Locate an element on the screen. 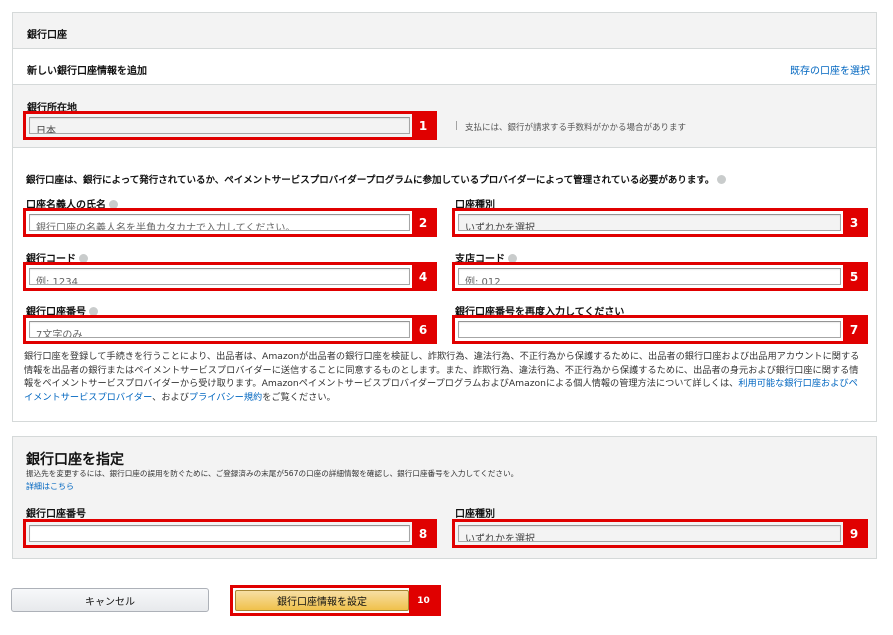 The height and width of the screenshot is (635, 893). account-type-highlight: いずれかを選択 3 is located at coordinates (660, 222).